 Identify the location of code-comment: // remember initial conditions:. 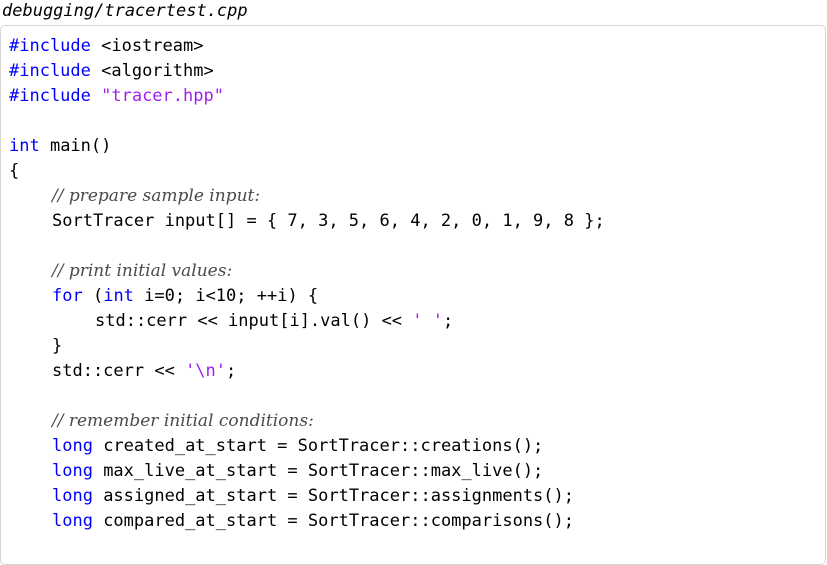
(183, 421).